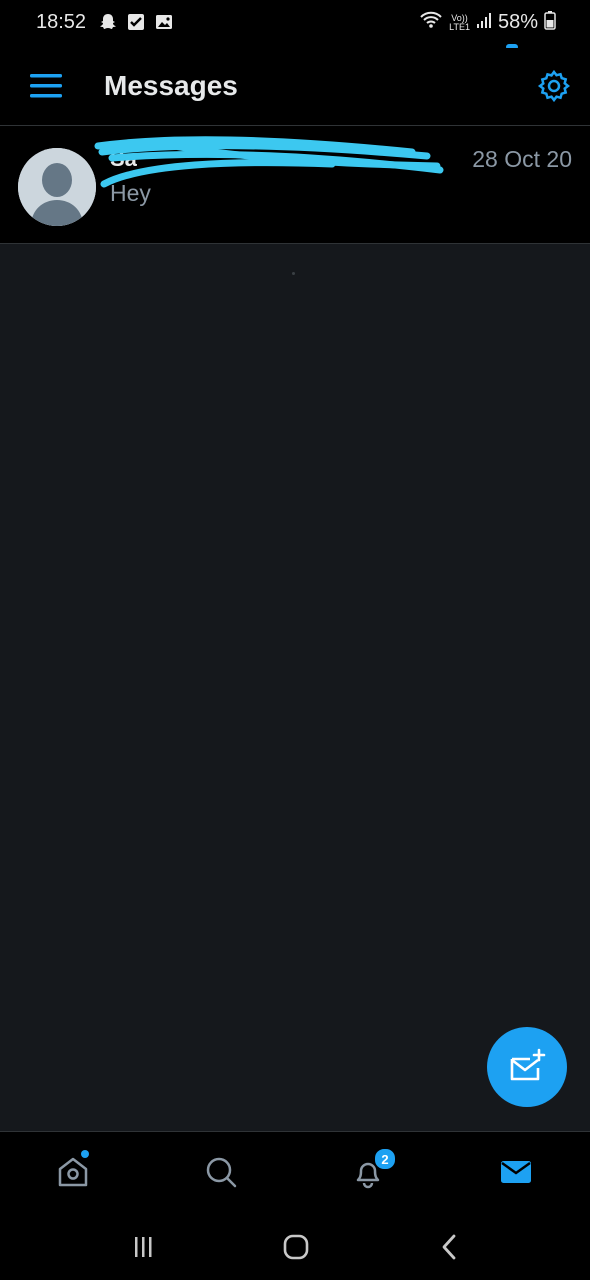 The height and width of the screenshot is (1280, 590). I want to click on conversation-item: Sa 28 Oct 20 Hey, so click(295, 185).